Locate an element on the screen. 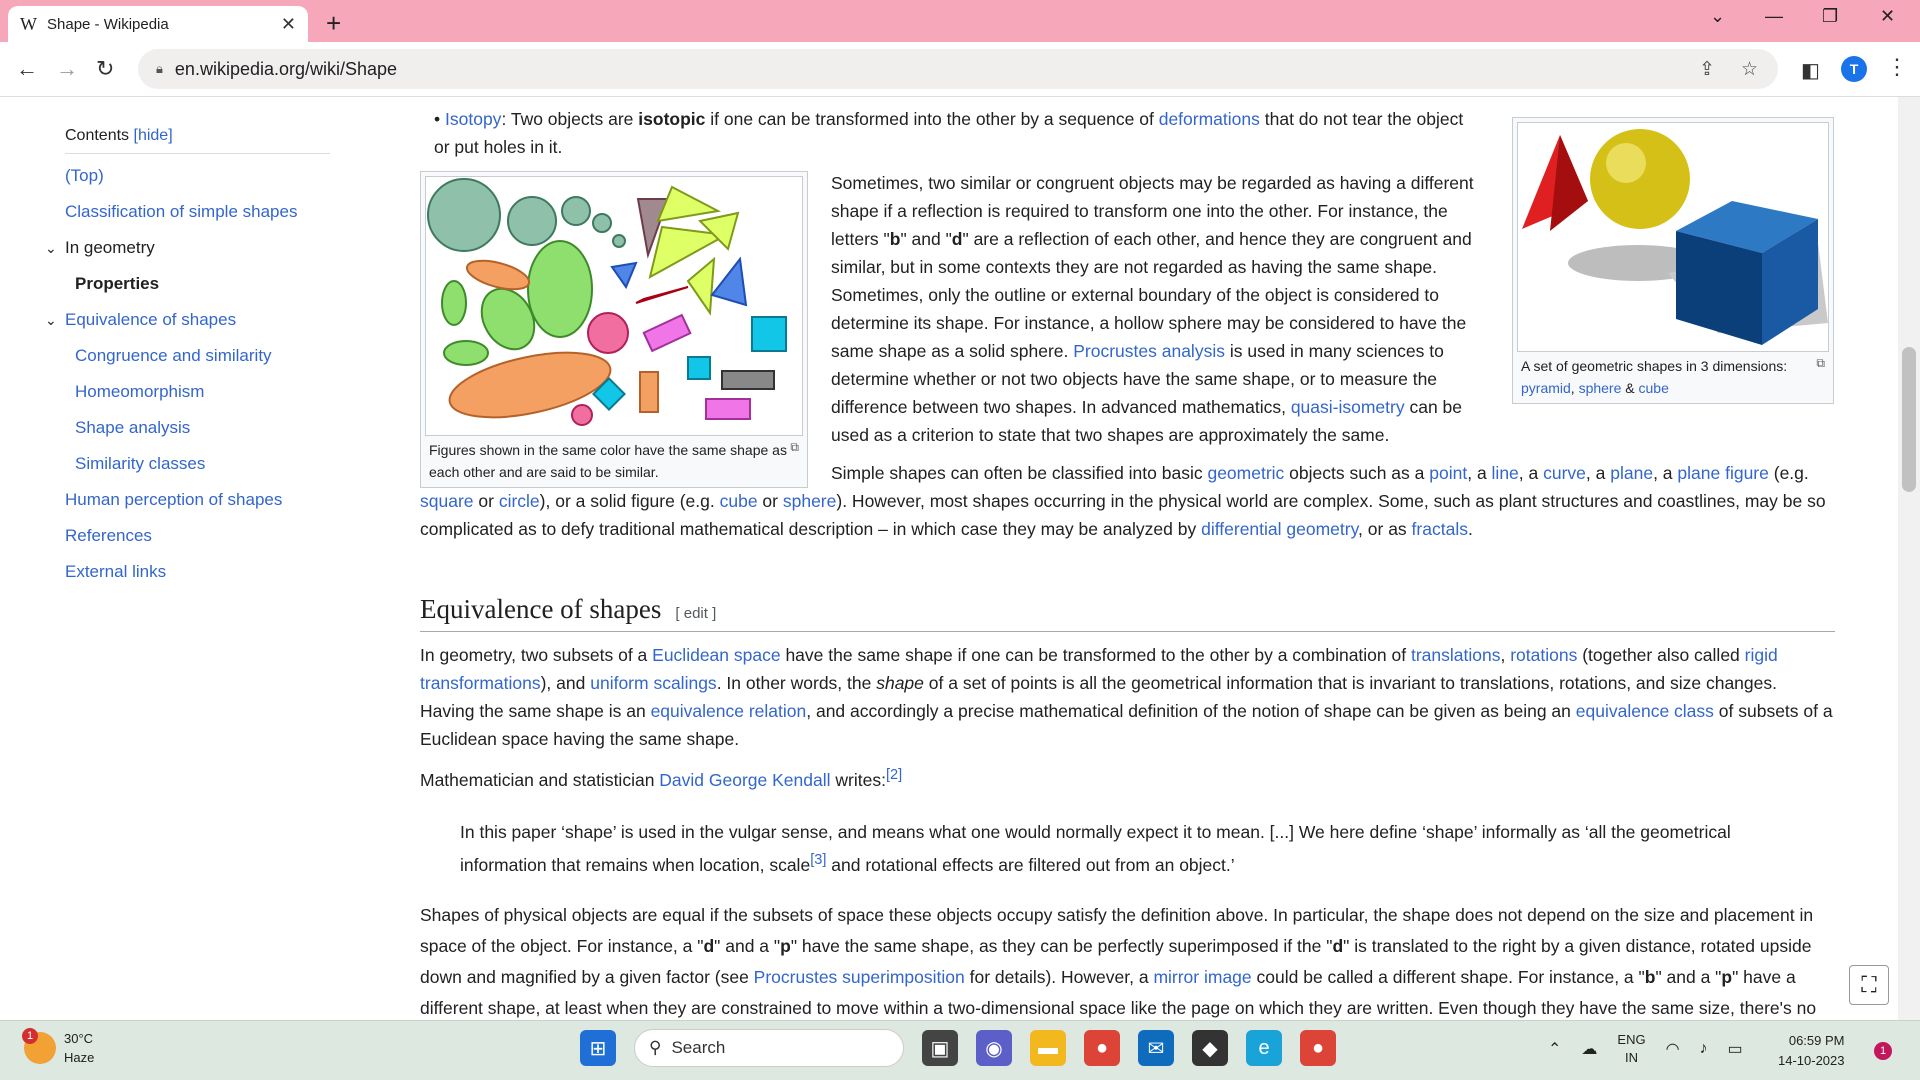 This screenshot has height=1080, width=1920. file-explorer-icon: ▬ is located at coordinates (1048, 1048).